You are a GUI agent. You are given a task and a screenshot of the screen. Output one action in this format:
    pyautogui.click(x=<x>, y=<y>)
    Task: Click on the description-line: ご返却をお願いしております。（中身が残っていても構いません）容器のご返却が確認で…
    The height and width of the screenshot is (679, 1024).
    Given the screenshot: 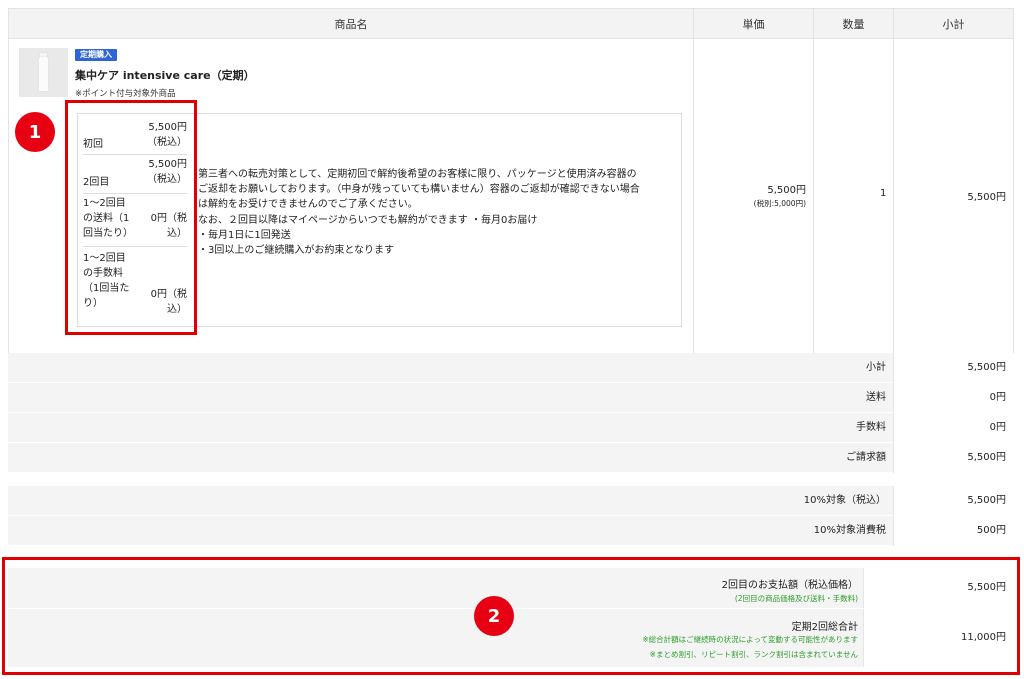 What is the action you would take?
    pyautogui.click(x=419, y=190)
    